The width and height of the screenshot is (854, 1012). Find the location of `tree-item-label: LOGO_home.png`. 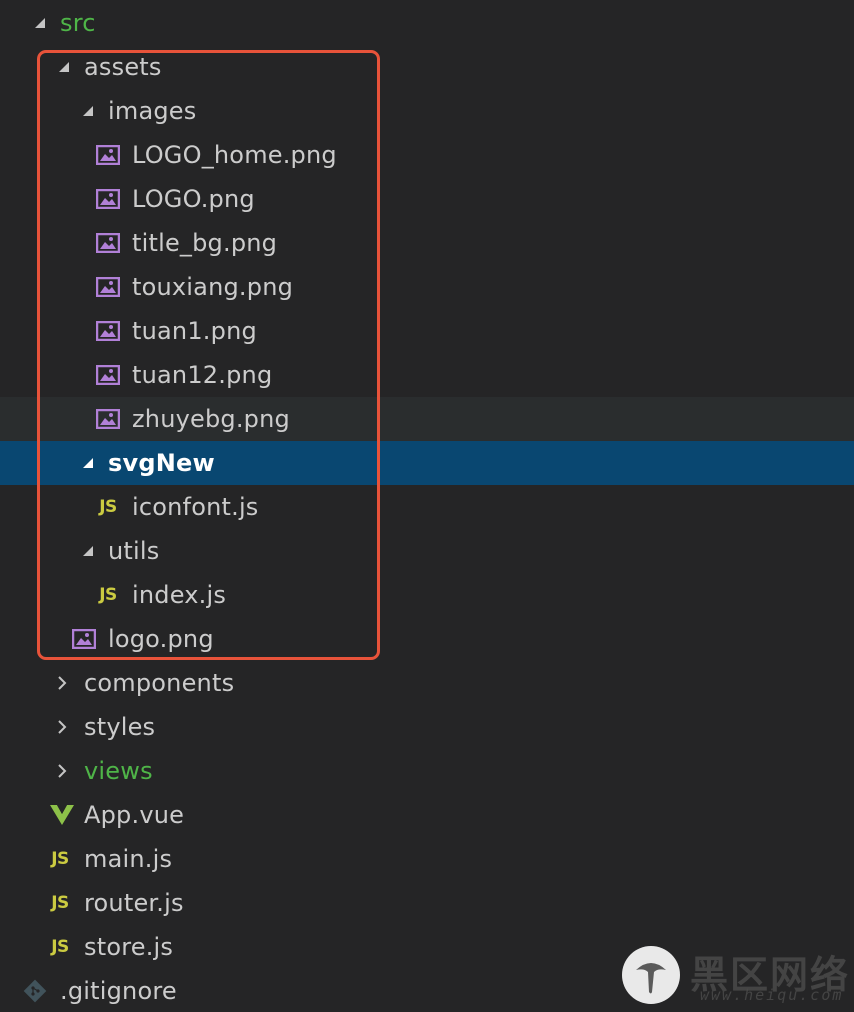

tree-item-label: LOGO_home.png is located at coordinates (234, 155).